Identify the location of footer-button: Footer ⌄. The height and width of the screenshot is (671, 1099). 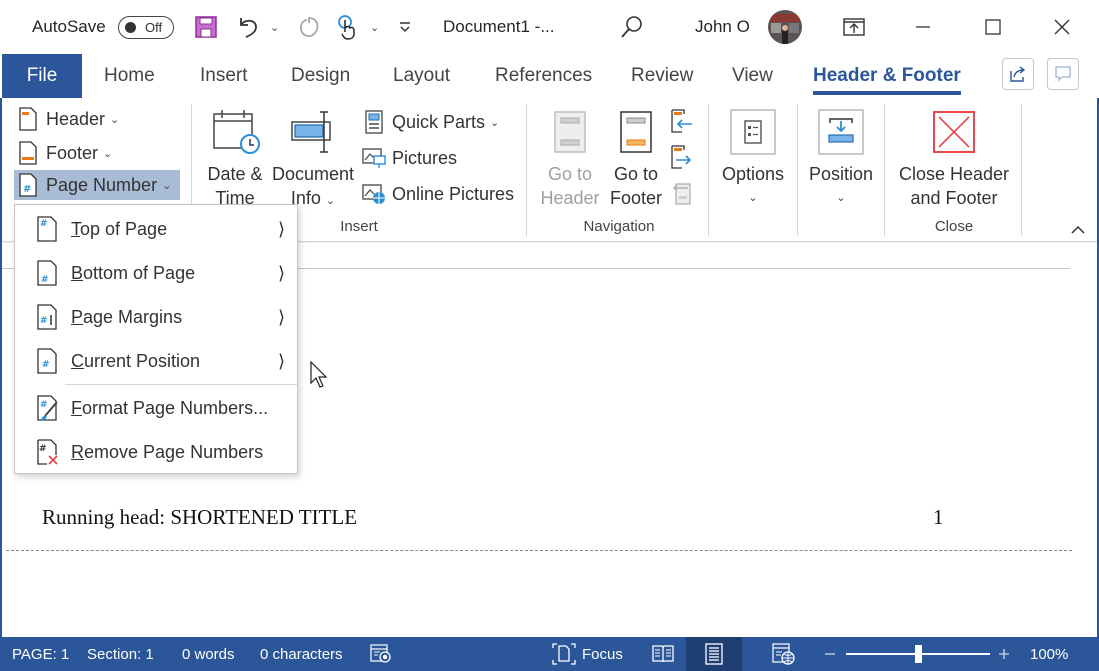
(96, 153).